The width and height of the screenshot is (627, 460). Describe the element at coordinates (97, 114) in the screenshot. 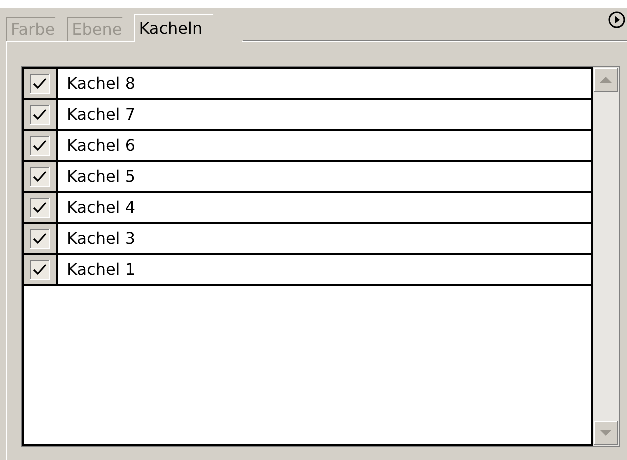

I see `layer-name: Kachel 7` at that location.